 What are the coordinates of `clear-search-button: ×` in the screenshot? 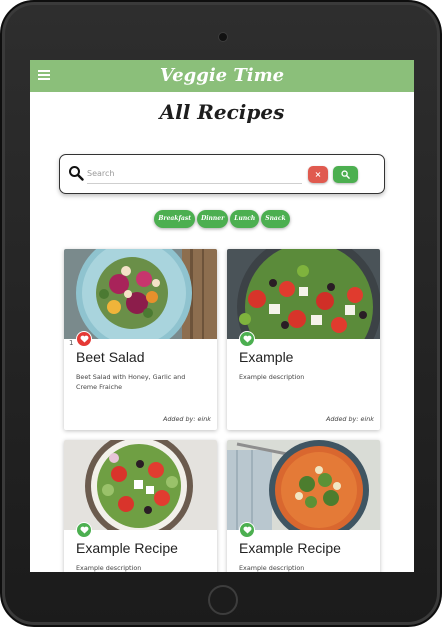 It's located at (318, 174).